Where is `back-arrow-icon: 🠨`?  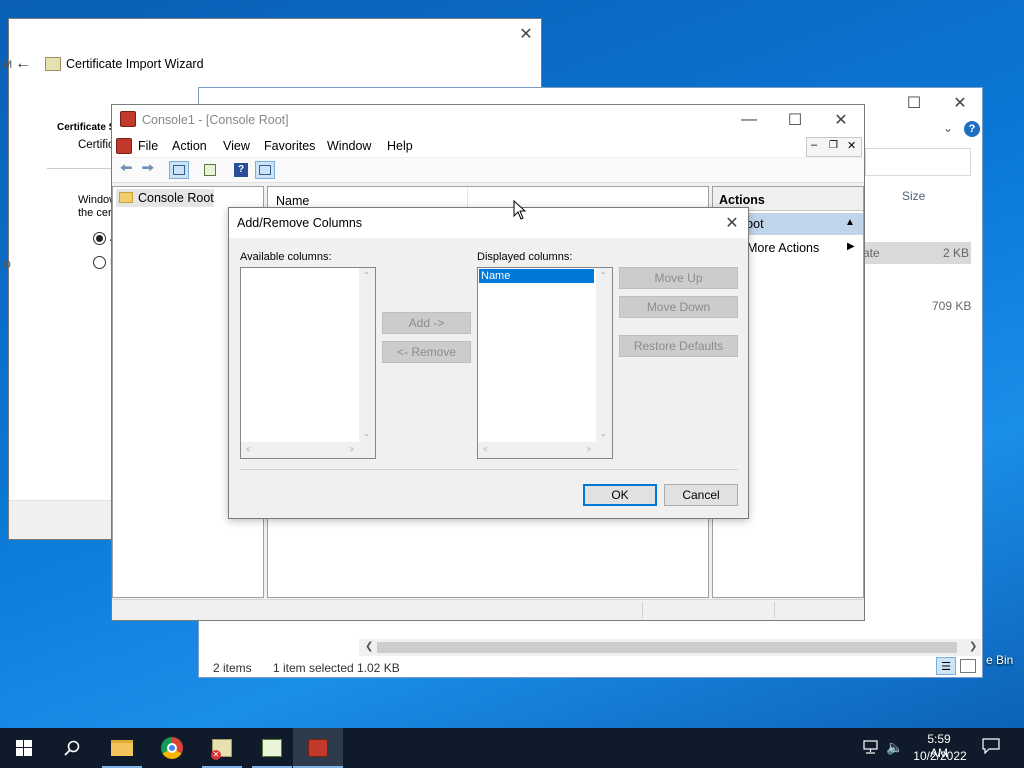 back-arrow-icon: 🠨 is located at coordinates (126, 169).